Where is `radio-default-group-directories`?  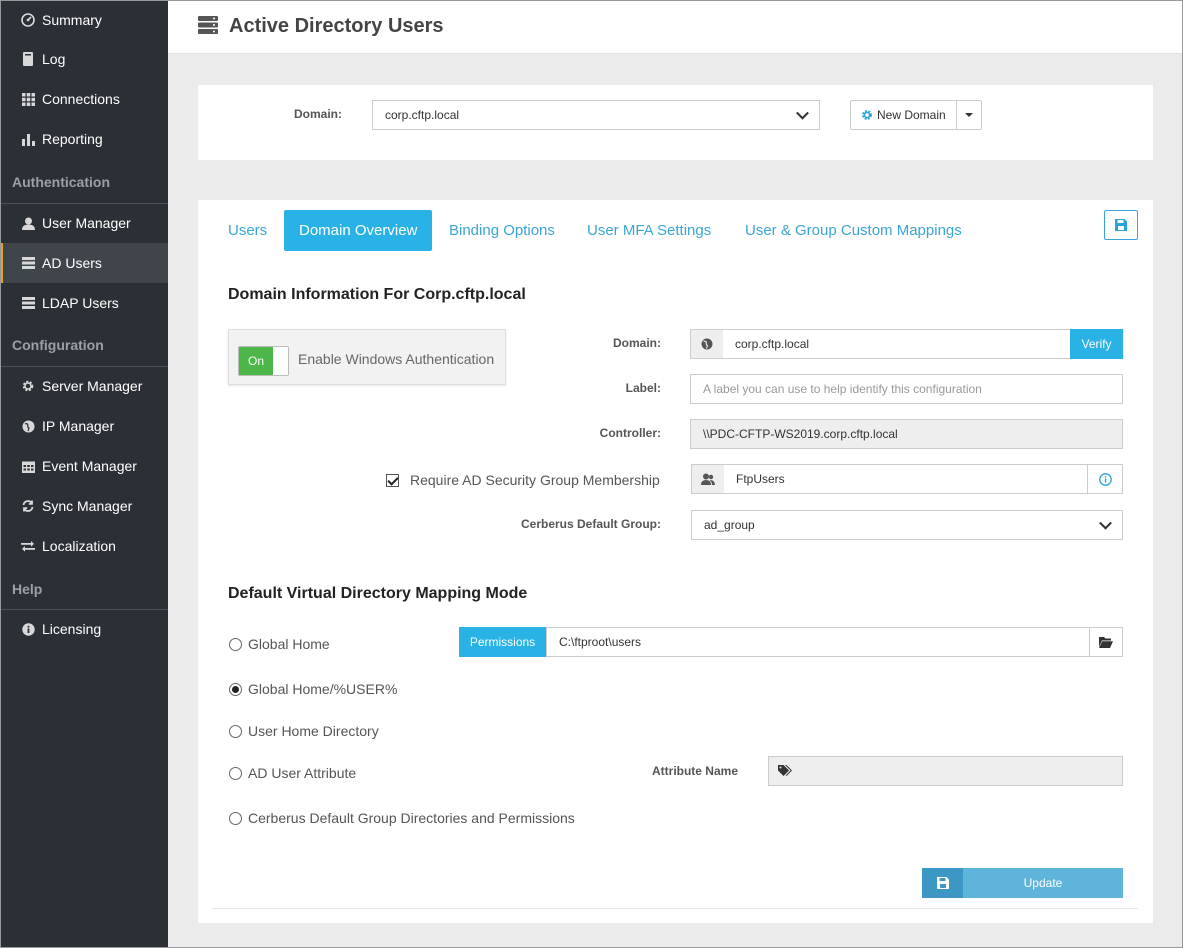
radio-default-group-directories is located at coordinates (235, 818).